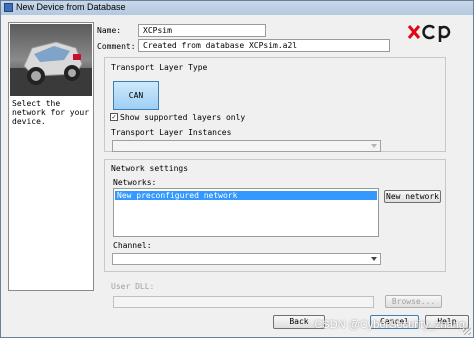  I want to click on window-title: New Device from Database, so click(71, 7).